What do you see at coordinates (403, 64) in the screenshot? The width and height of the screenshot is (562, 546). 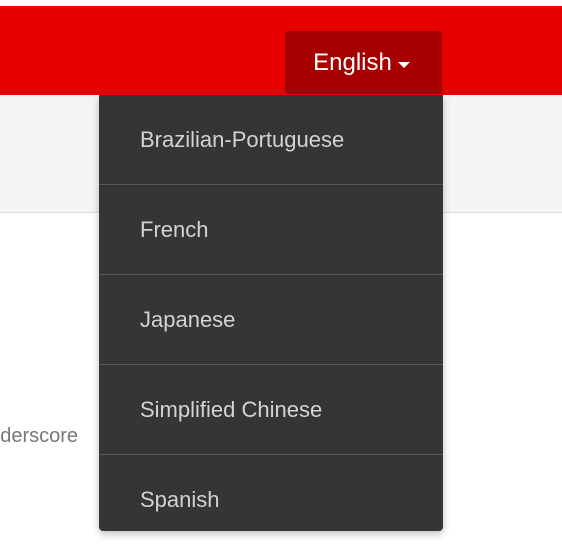 I see `caret-down-icon` at bounding box center [403, 64].